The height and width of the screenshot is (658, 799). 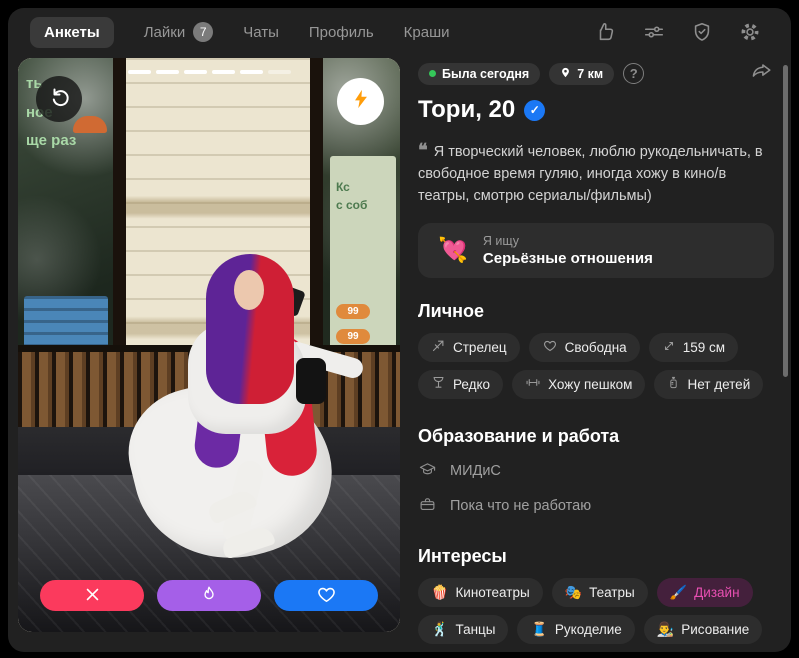 What do you see at coordinates (535, 110) in the screenshot?
I see `verified-badge-icon: ✓` at bounding box center [535, 110].